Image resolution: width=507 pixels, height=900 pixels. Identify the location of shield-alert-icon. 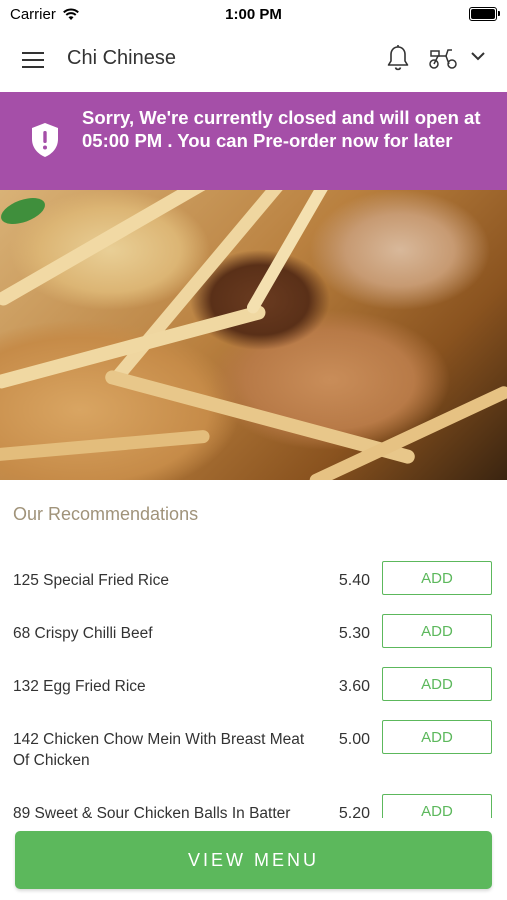
(45, 140).